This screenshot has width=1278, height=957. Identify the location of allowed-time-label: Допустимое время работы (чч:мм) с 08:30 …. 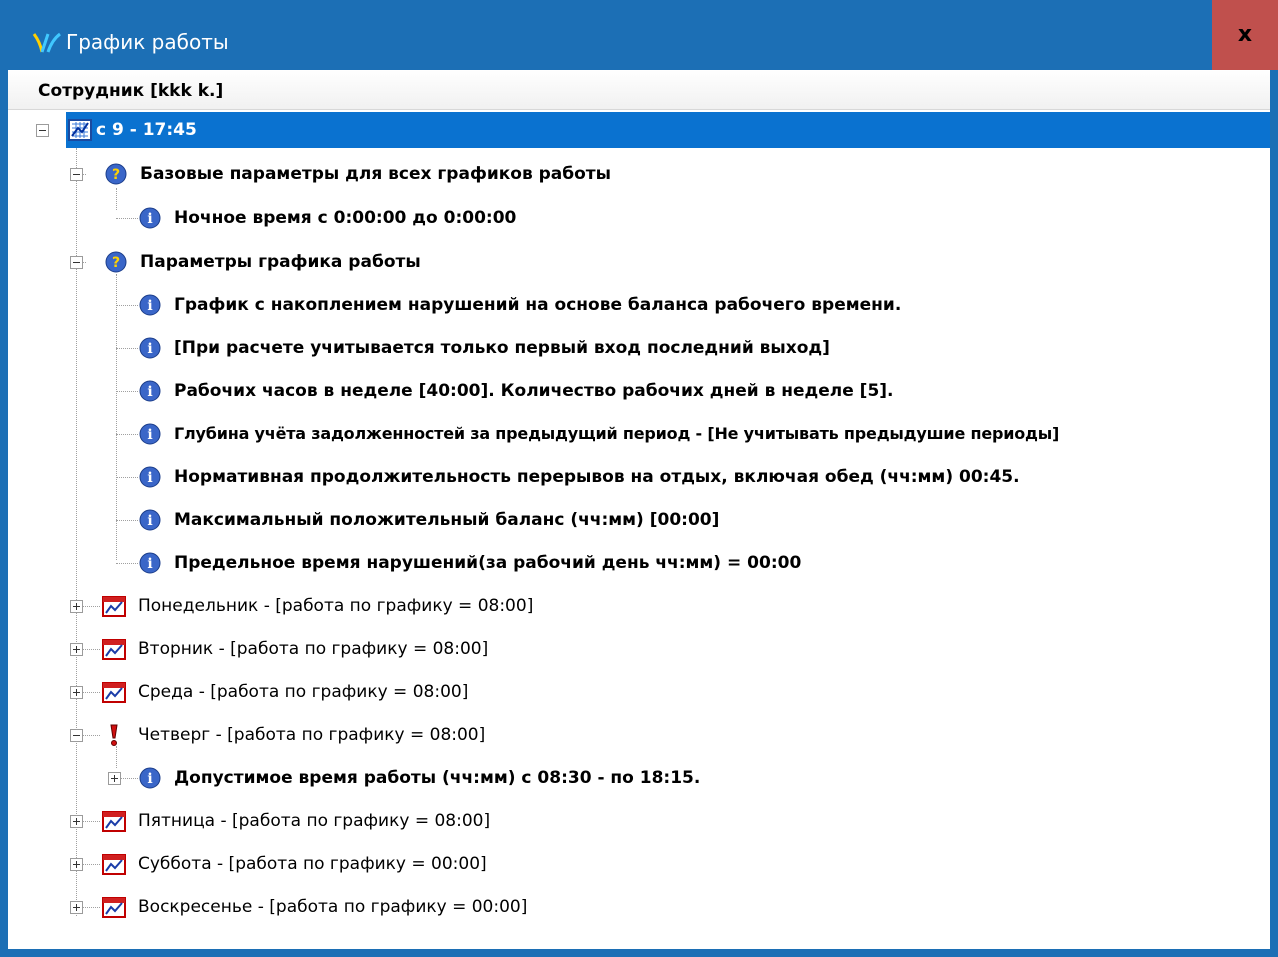
(437, 778).